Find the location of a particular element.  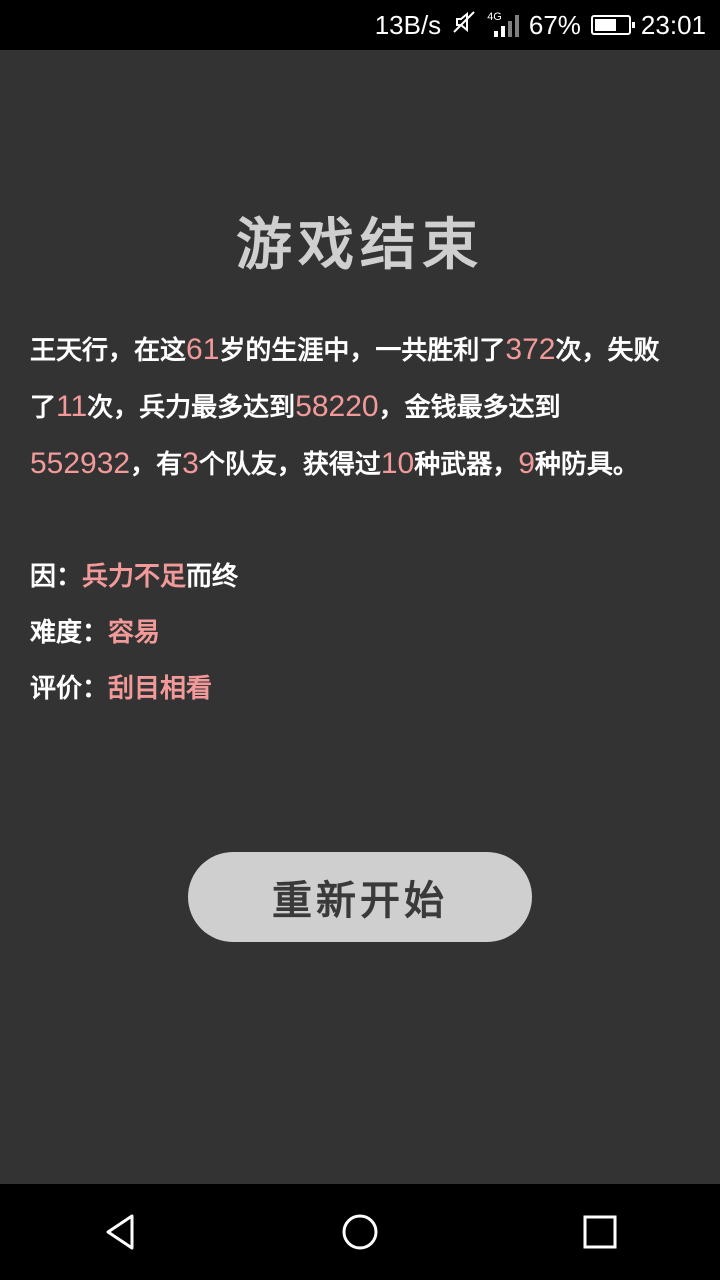

cause-line: 因：兵力不足而终 is located at coordinates (134, 574).